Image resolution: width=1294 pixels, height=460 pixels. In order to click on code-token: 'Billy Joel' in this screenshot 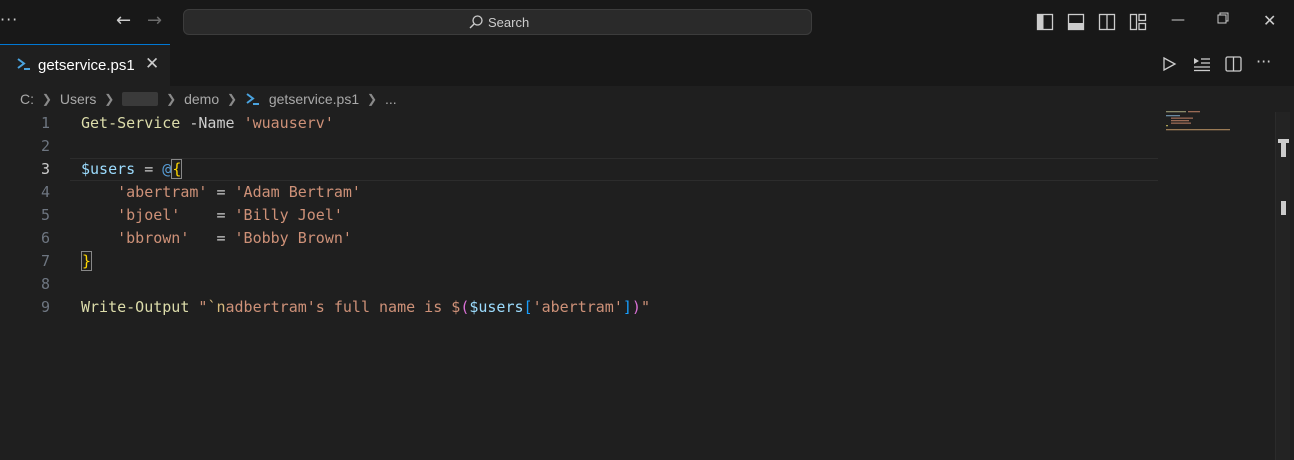, I will do `click(288, 215)`.